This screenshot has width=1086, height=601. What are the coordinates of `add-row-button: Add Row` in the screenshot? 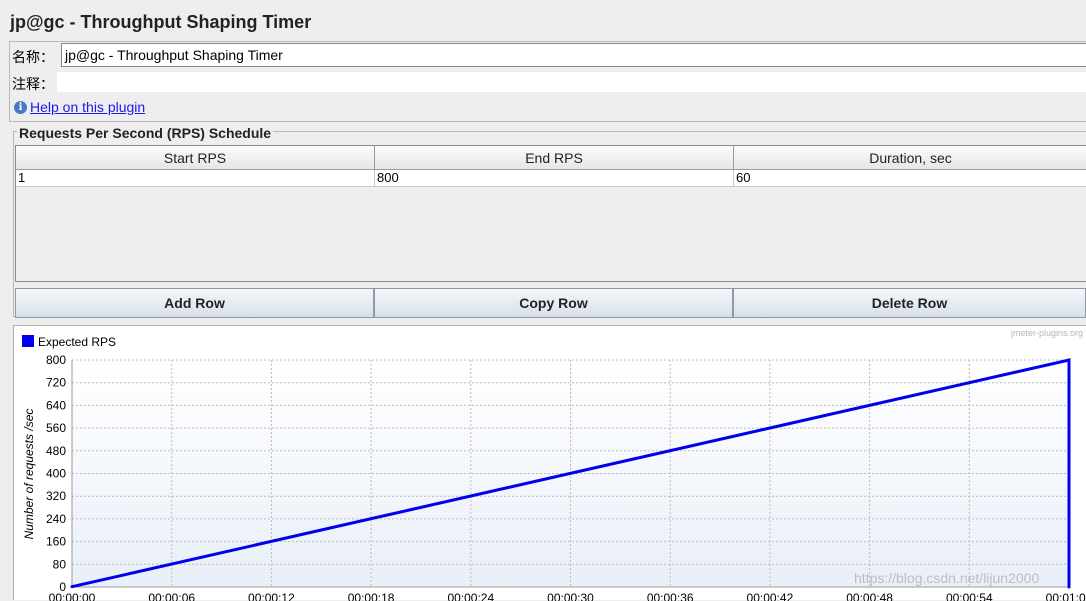 It's located at (194, 303).